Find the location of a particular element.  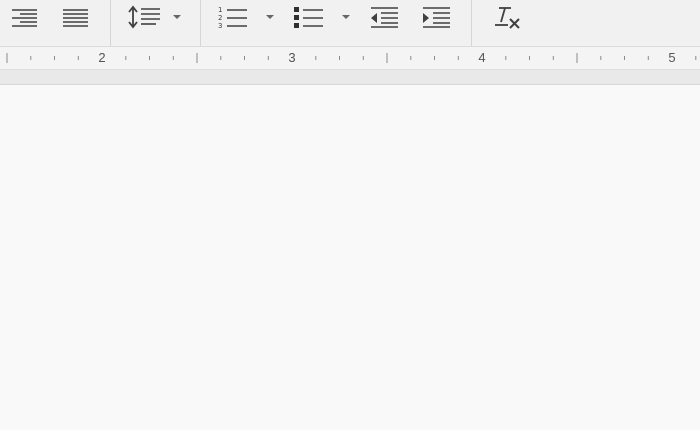

numbered-list-dropdown is located at coordinates (270, 17).